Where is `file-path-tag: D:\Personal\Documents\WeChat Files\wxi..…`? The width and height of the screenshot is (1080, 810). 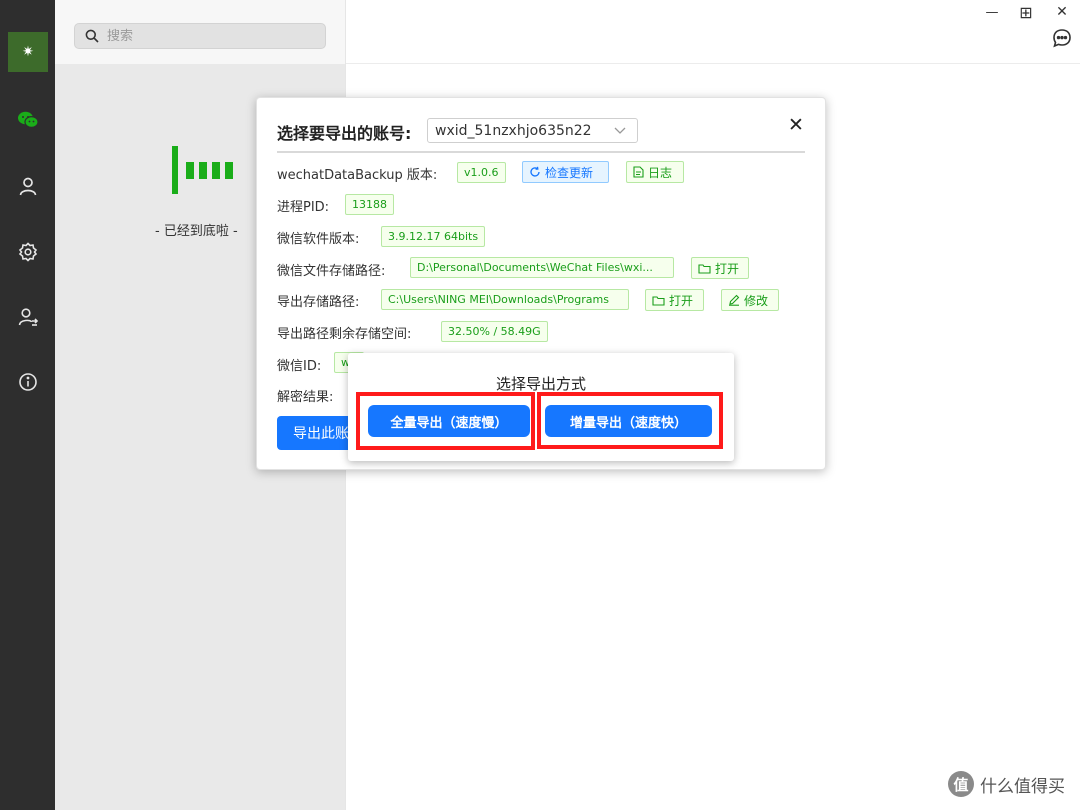 file-path-tag: D:\Personal\Documents\WeChat Files\wxi..… is located at coordinates (542, 267).